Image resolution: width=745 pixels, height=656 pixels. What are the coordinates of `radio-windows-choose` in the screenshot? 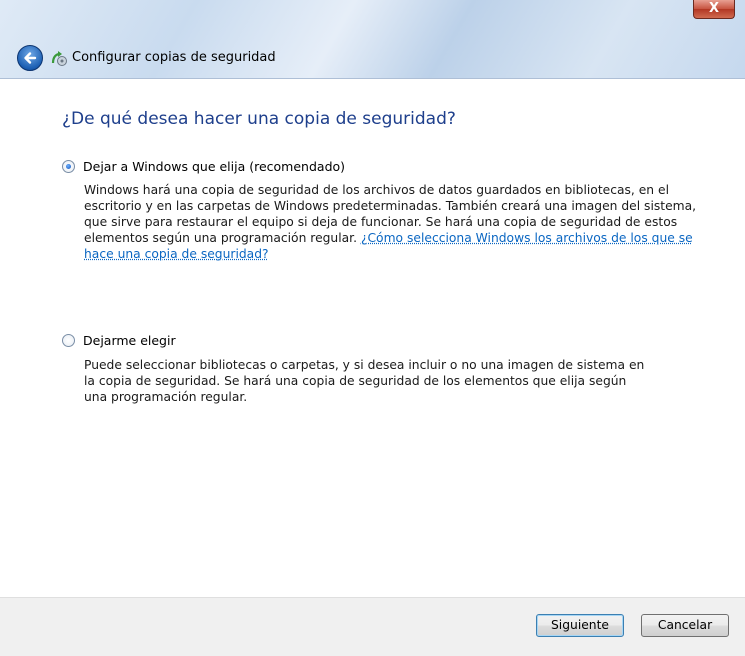 It's located at (68, 166).